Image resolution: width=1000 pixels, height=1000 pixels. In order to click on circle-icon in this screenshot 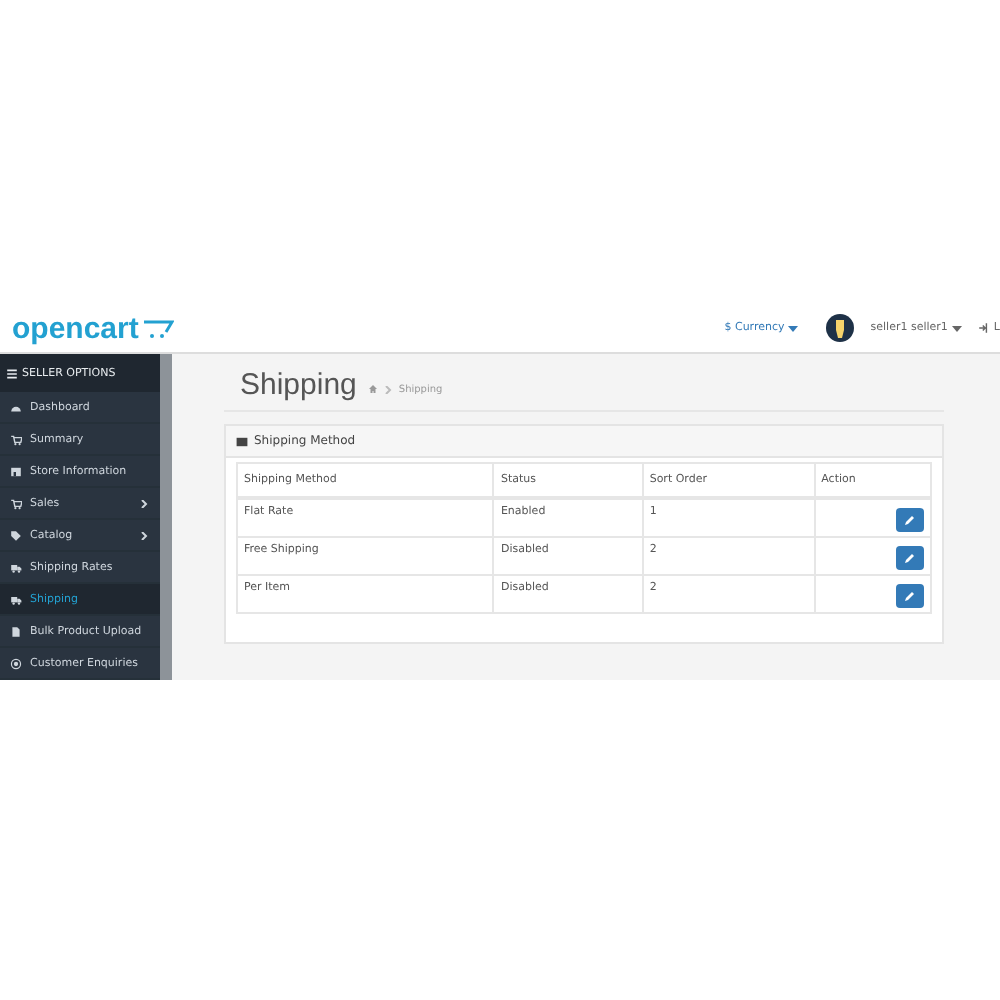, I will do `click(16, 663)`.